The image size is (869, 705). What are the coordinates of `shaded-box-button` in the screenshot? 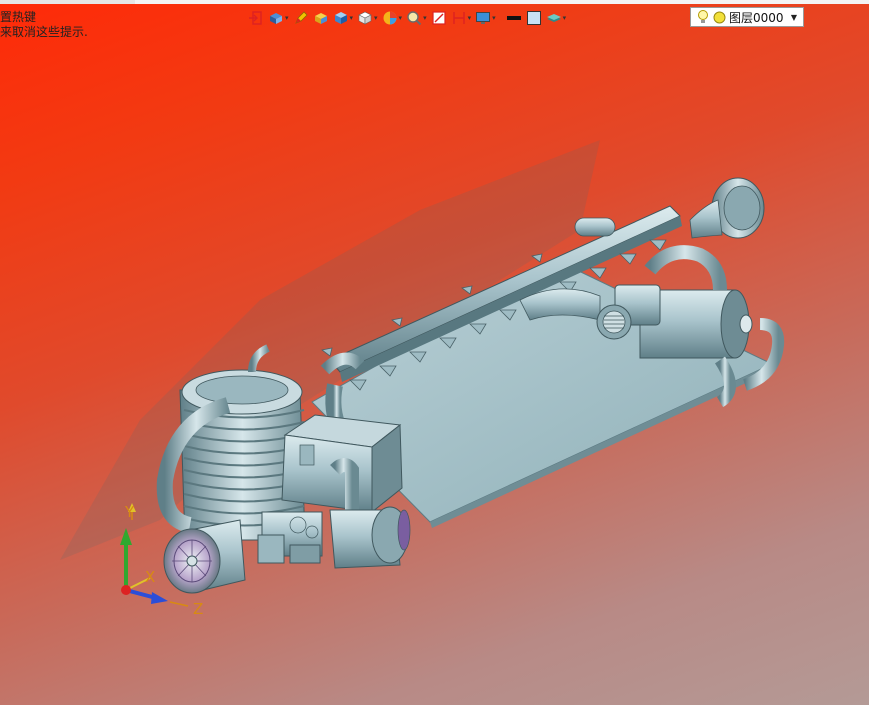 It's located at (321, 18).